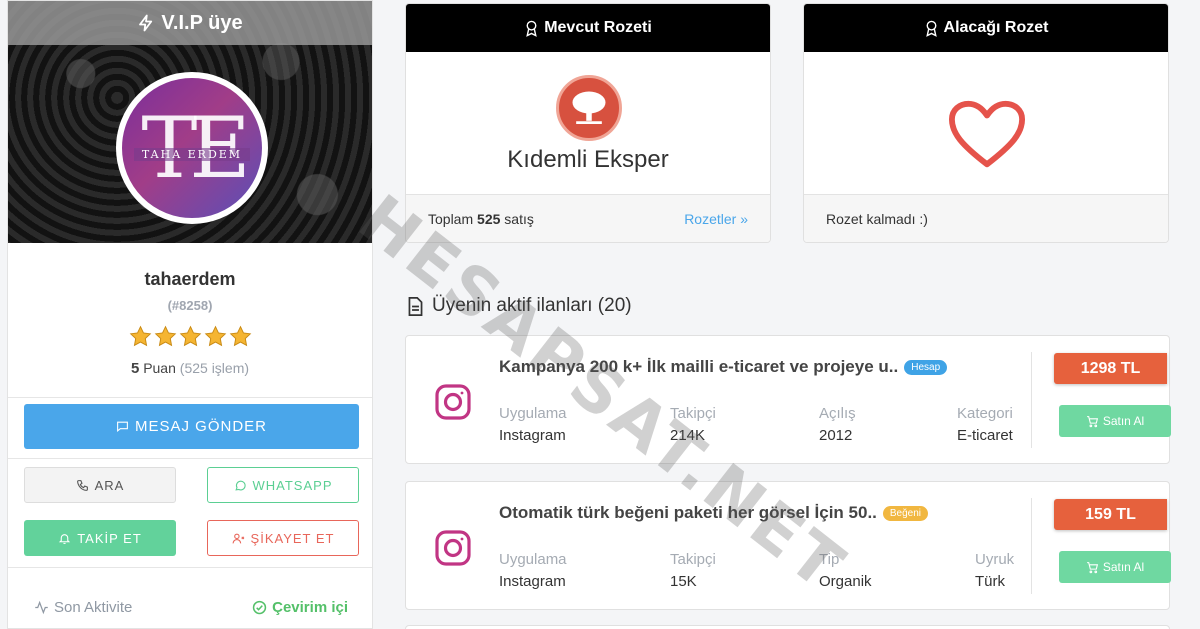 This screenshot has width=1200, height=629. I want to click on call-button: ARA, so click(100, 485).